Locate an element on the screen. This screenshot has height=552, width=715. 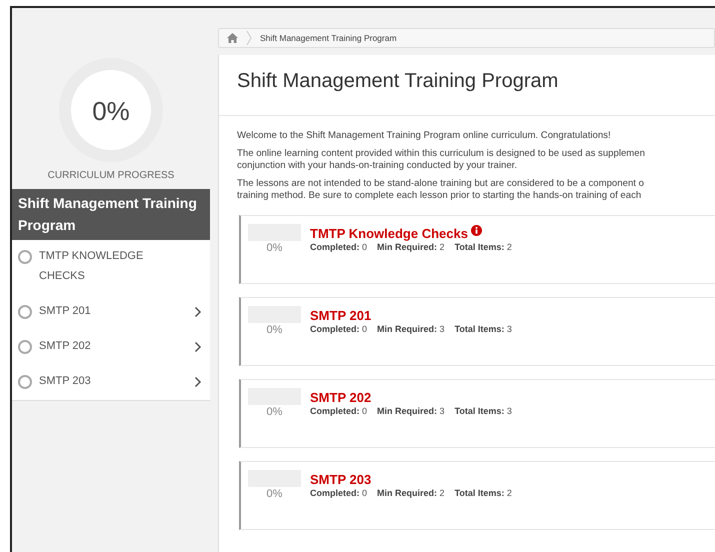
sidebar-item: SMTP 201 is located at coordinates (116, 311).